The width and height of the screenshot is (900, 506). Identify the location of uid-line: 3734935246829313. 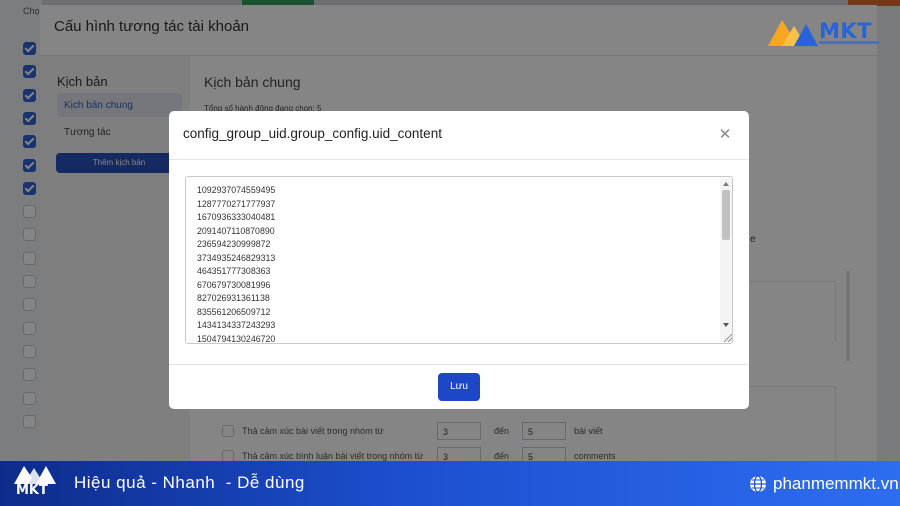
(236, 257).